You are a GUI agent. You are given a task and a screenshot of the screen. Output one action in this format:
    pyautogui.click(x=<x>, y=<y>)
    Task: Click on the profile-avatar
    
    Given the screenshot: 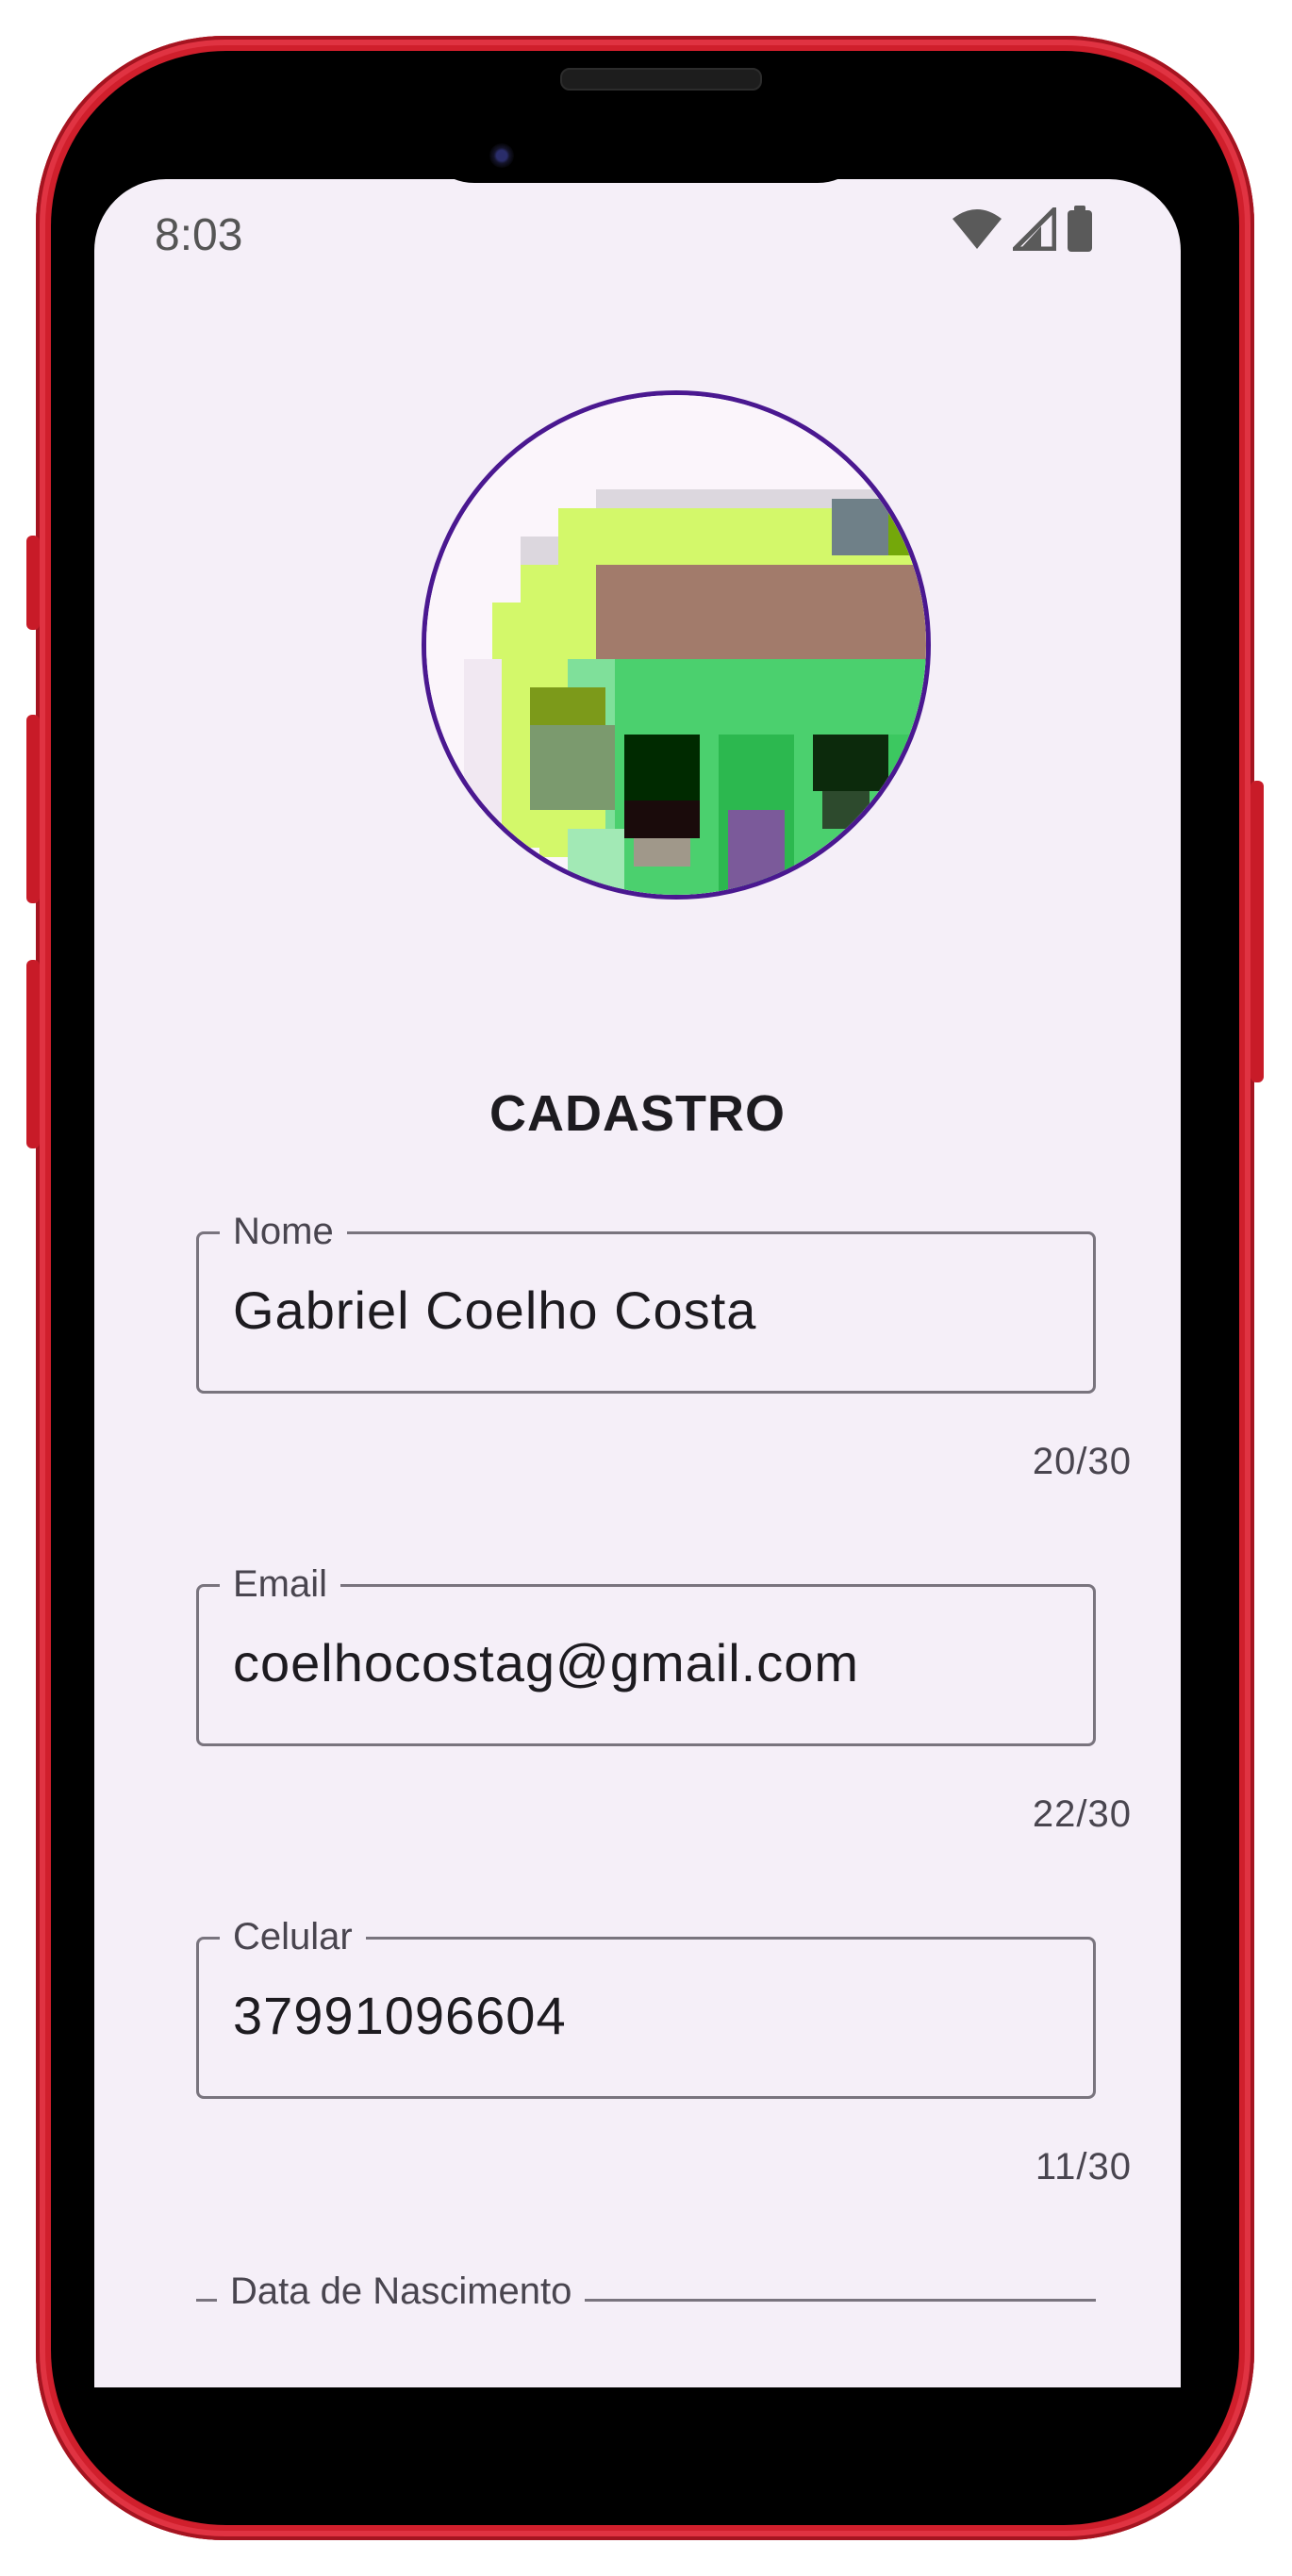 What is the action you would take?
    pyautogui.click(x=676, y=645)
    